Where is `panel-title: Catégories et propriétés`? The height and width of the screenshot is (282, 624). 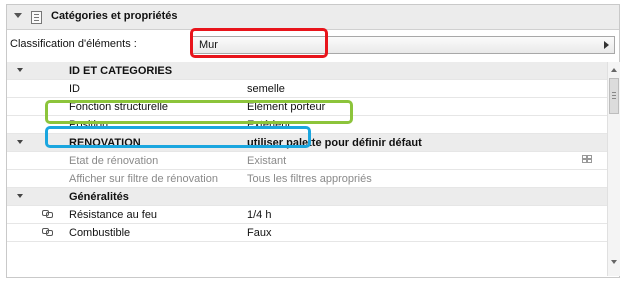
panel-title: Catégories et propriétés is located at coordinates (114, 16).